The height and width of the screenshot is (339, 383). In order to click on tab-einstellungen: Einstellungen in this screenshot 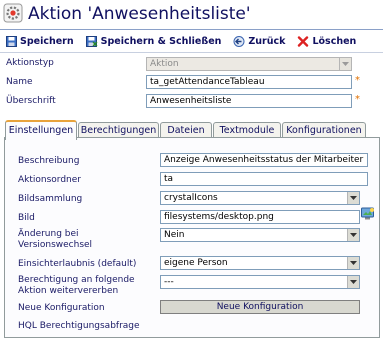, I will do `click(41, 130)`.